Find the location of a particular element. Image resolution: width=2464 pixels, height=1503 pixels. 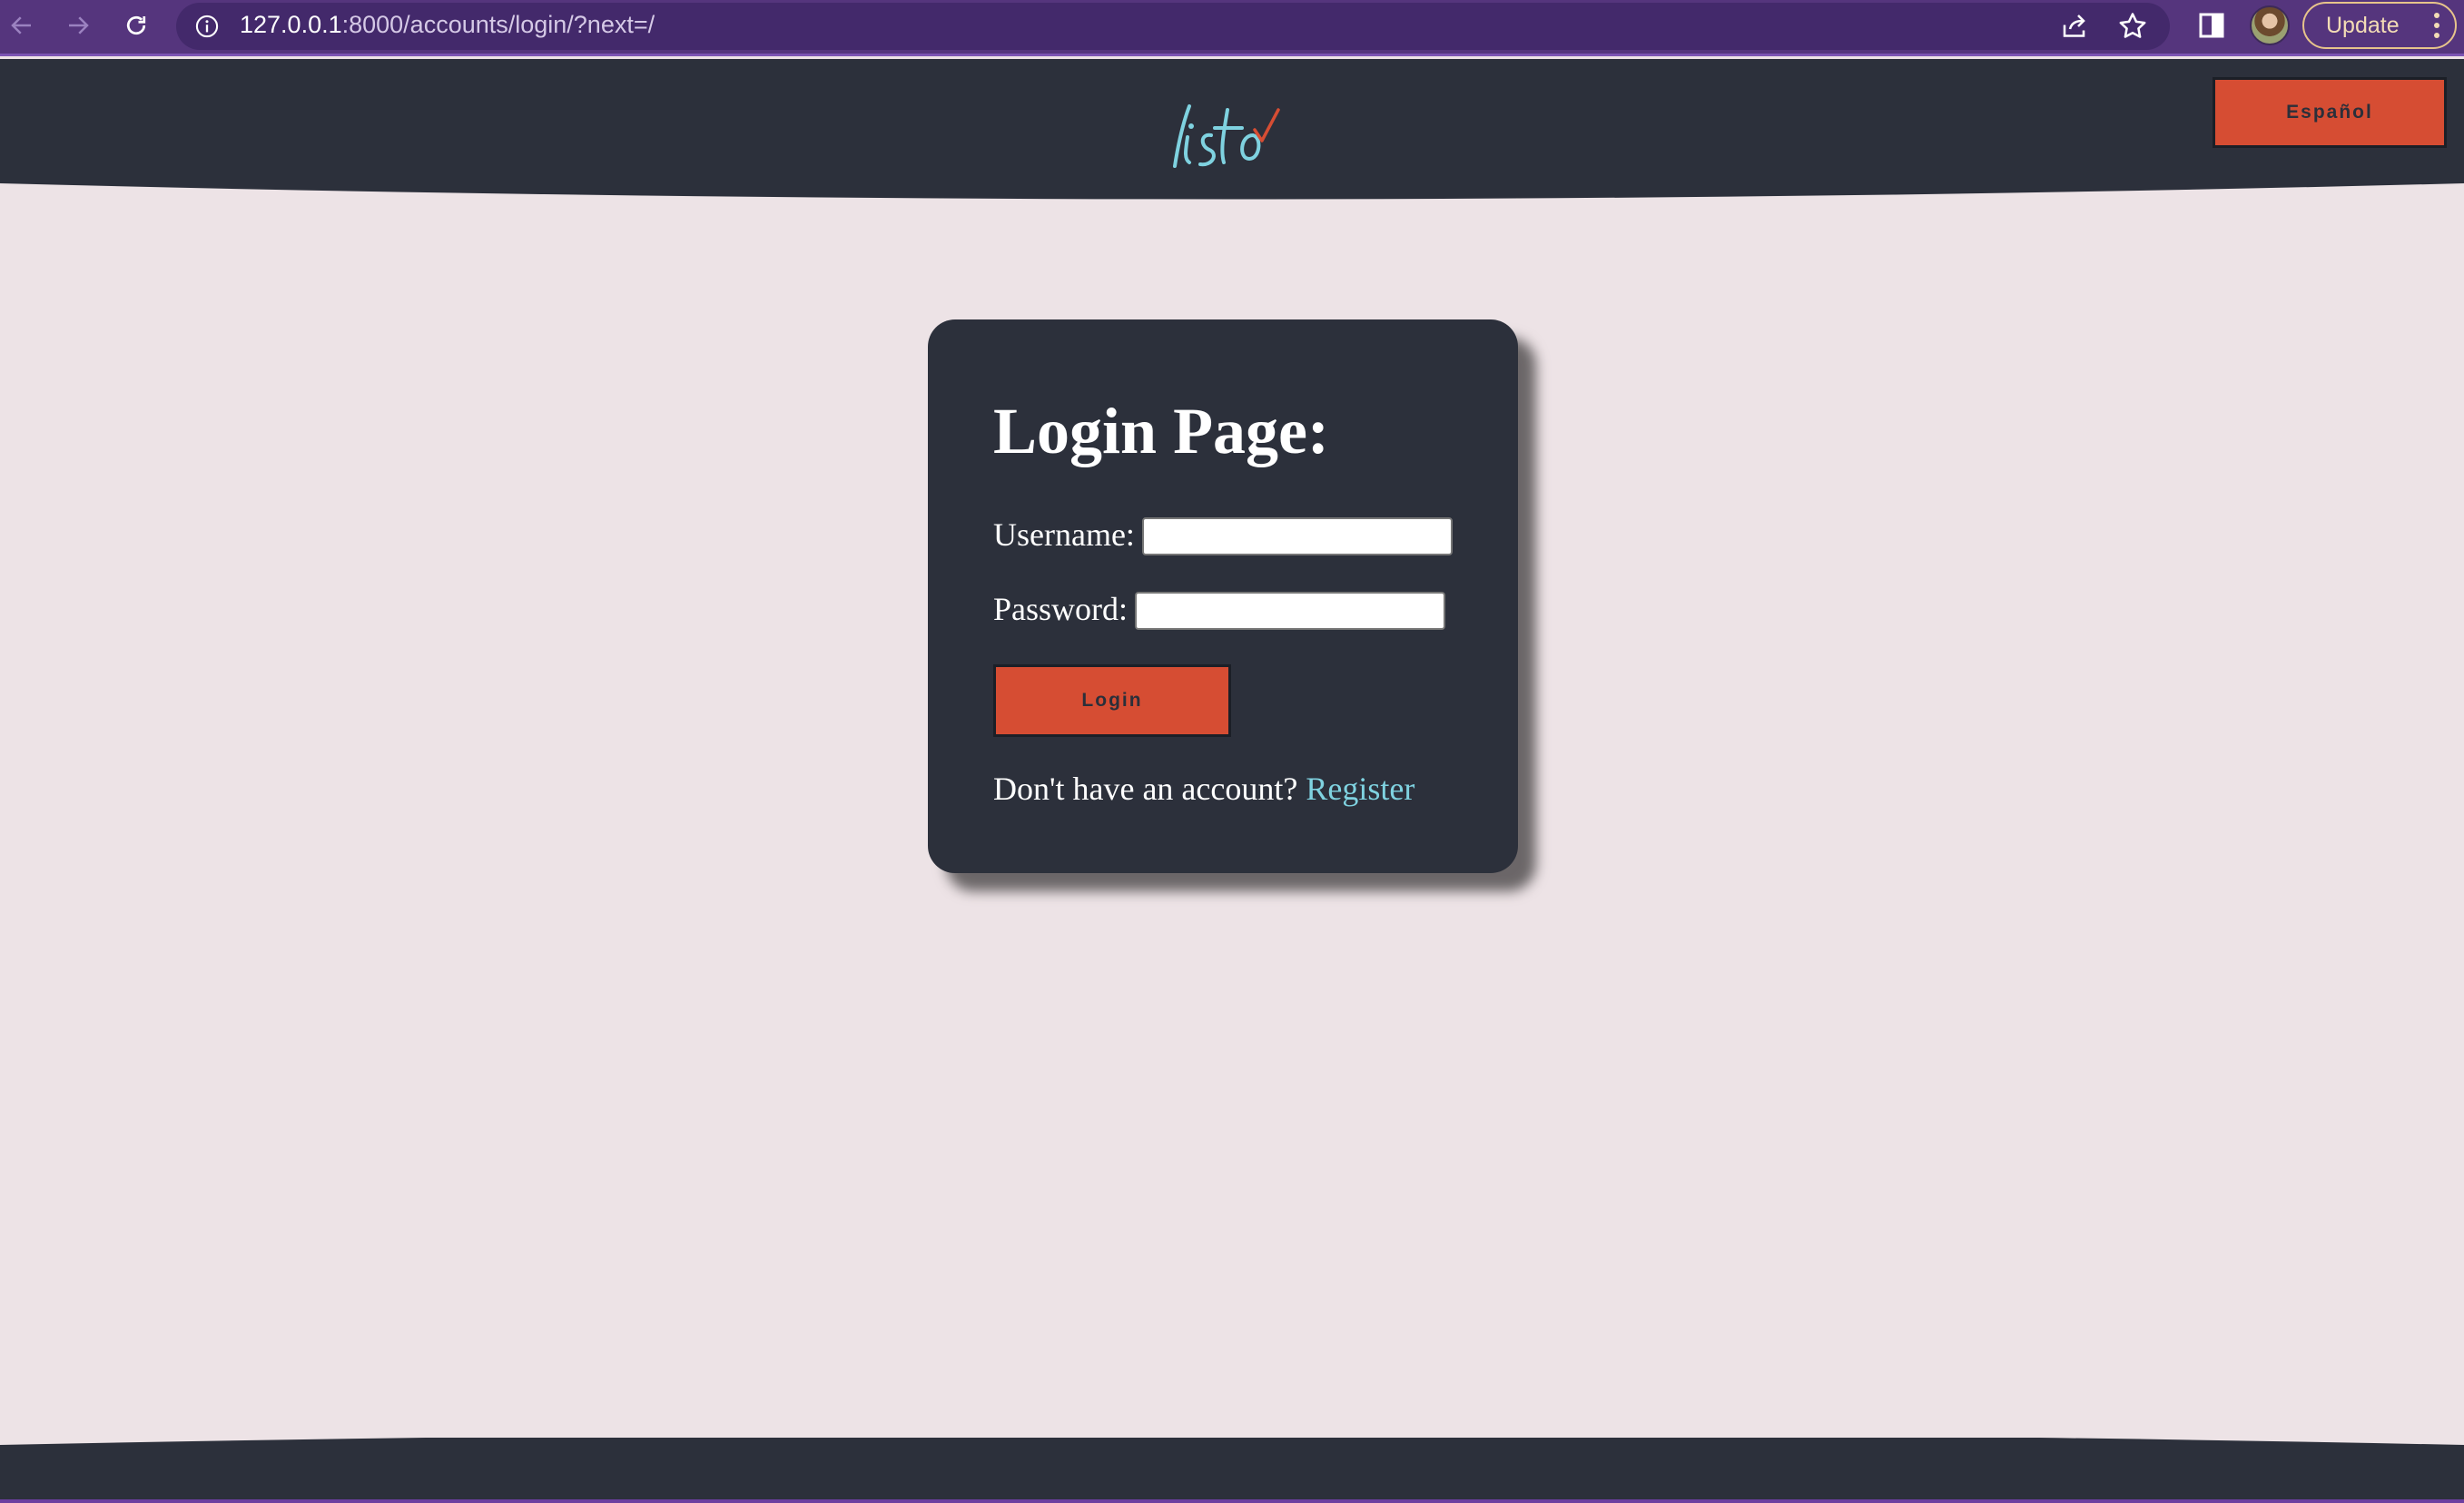

footer-background is located at coordinates (1232, 1471).